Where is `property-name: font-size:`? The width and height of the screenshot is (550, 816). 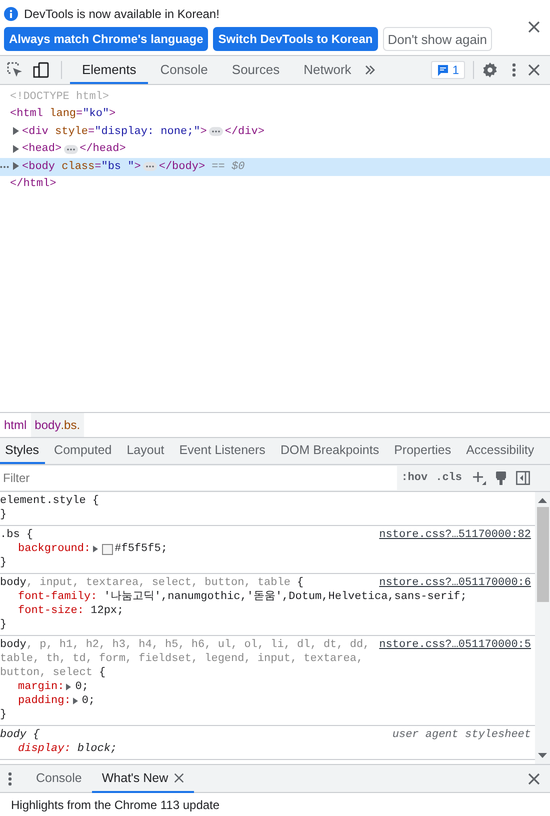
property-name: font-size: is located at coordinates (51, 611).